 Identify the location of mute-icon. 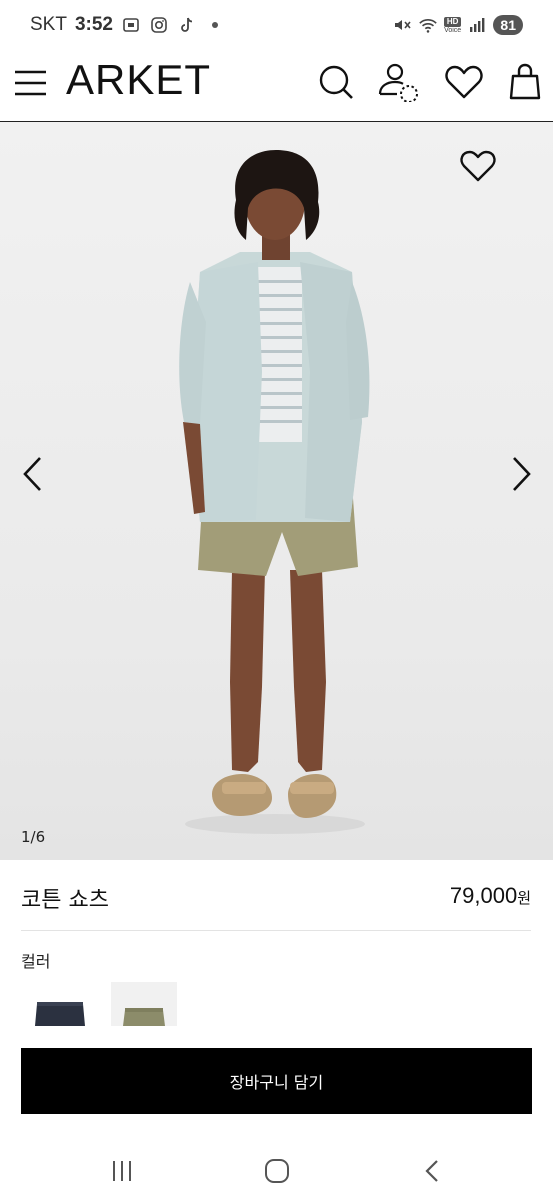
(402, 25).